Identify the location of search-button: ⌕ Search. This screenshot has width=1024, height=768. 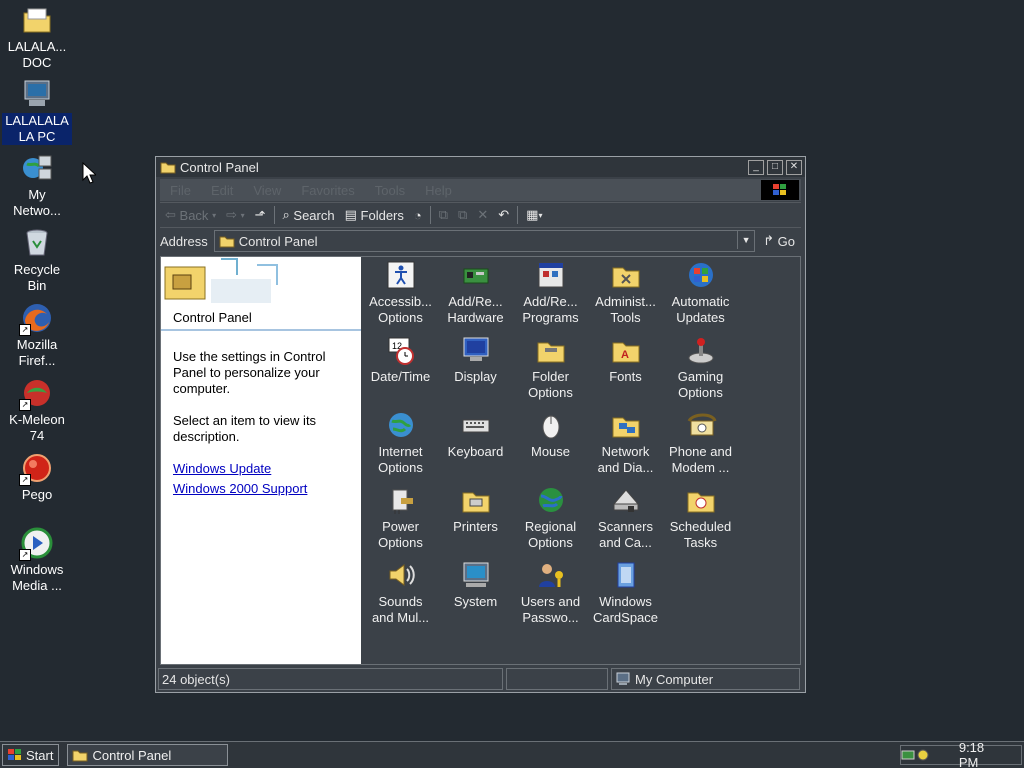
(309, 215).